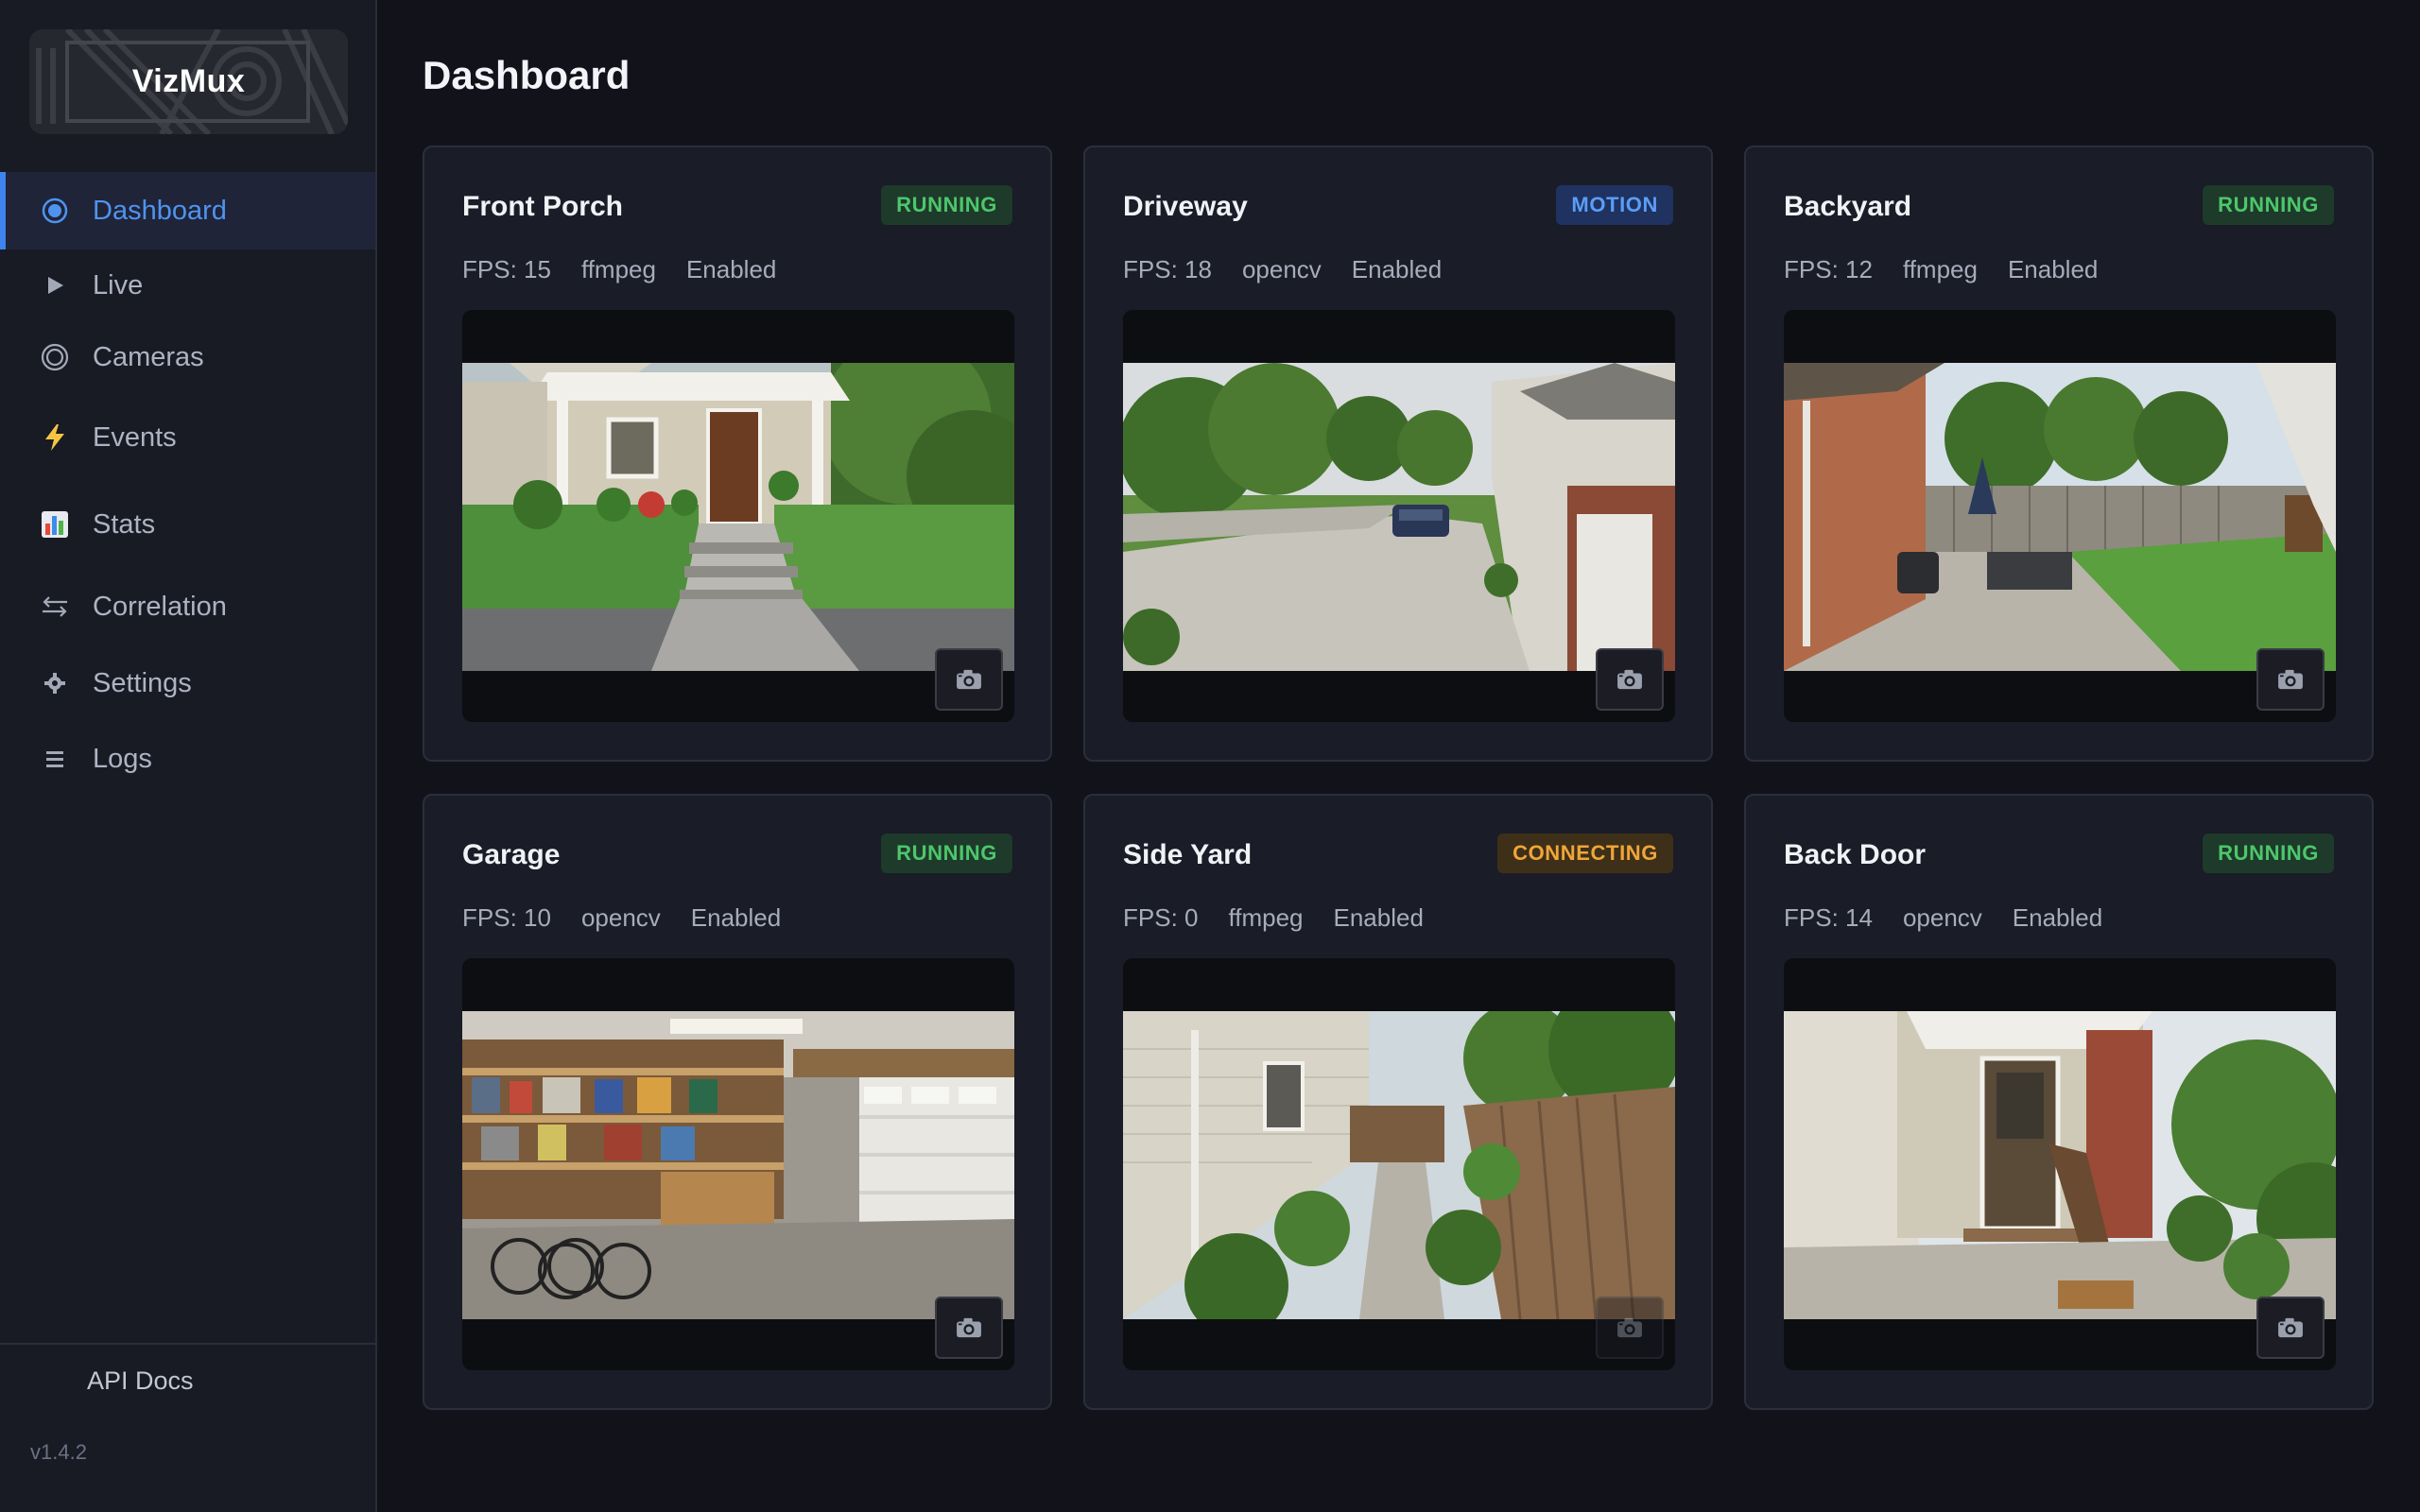 The height and width of the screenshot is (1512, 2420). I want to click on sidebar-item-live: Live, so click(187, 285).